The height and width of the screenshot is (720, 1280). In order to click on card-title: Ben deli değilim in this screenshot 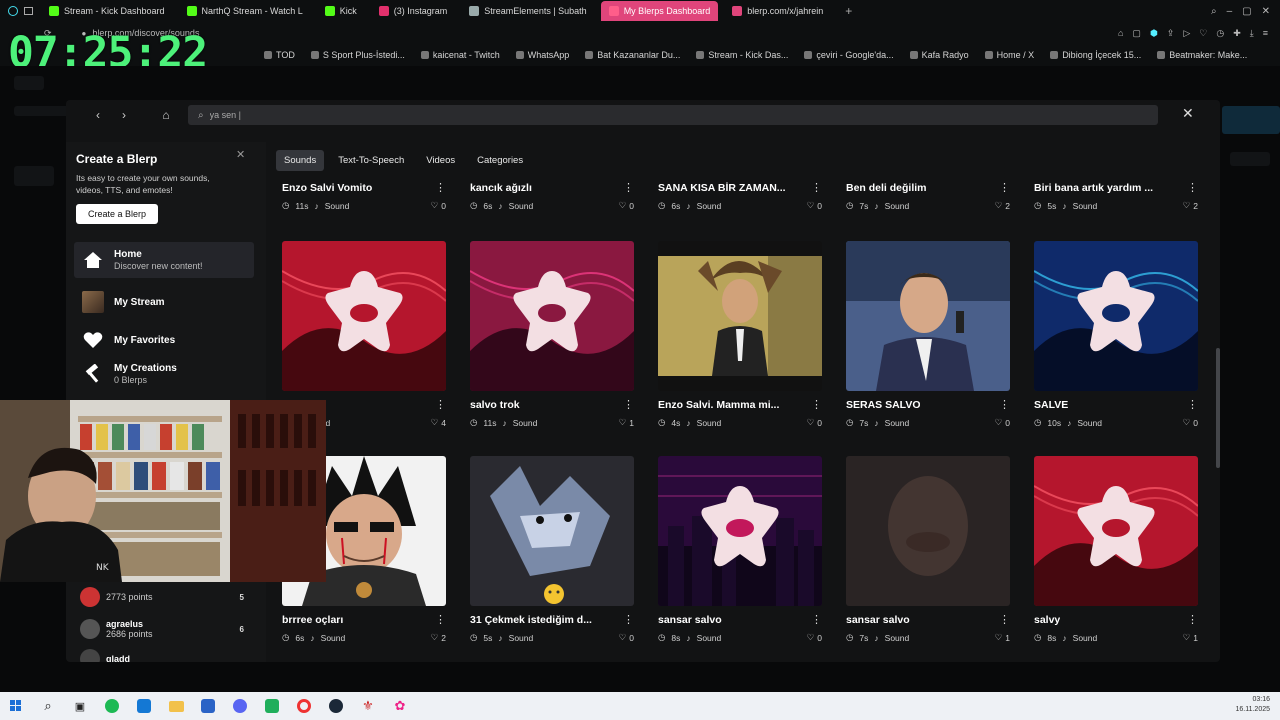, I will do `click(886, 188)`.